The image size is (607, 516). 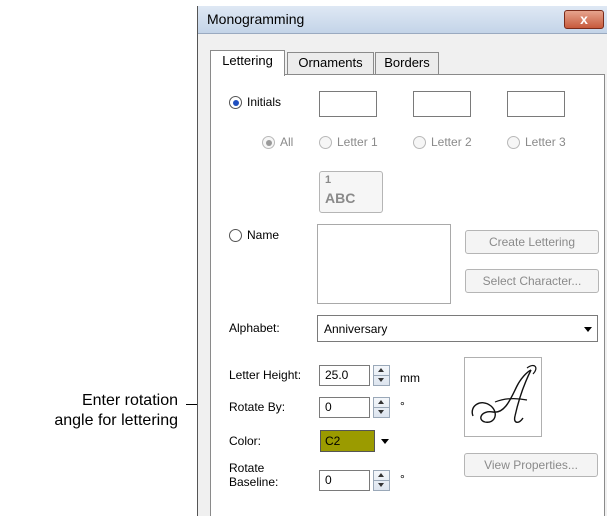 What do you see at coordinates (347, 441) in the screenshot?
I see `color-swatch: C2` at bounding box center [347, 441].